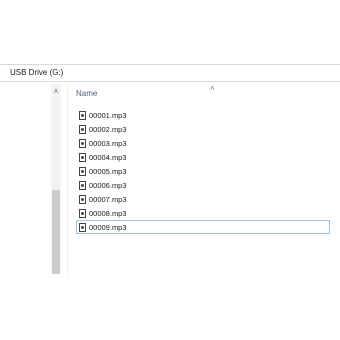 Image resolution: width=340 pixels, height=340 pixels. Describe the element at coordinates (86, 93) in the screenshot. I see `column-header-name: Name` at that location.